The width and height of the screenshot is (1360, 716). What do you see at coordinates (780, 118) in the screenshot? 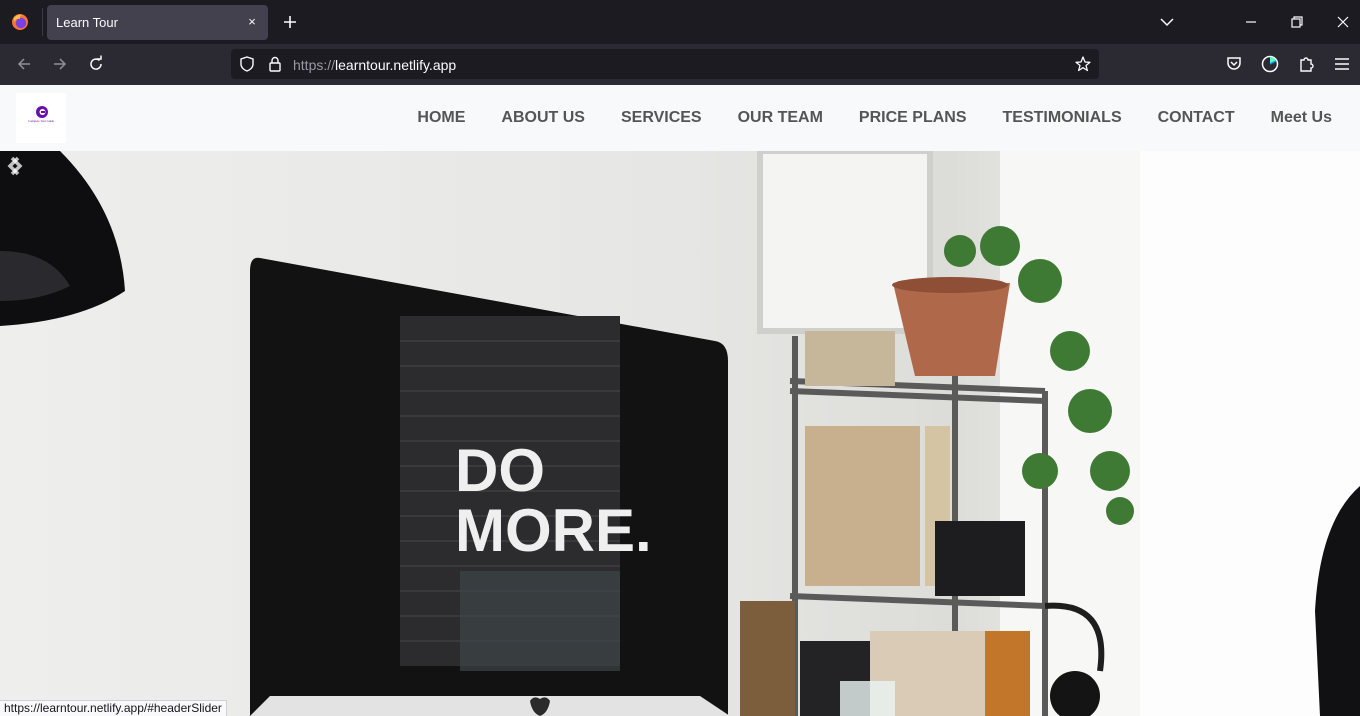
I see `nav-our-team: OUR TEAM` at bounding box center [780, 118].